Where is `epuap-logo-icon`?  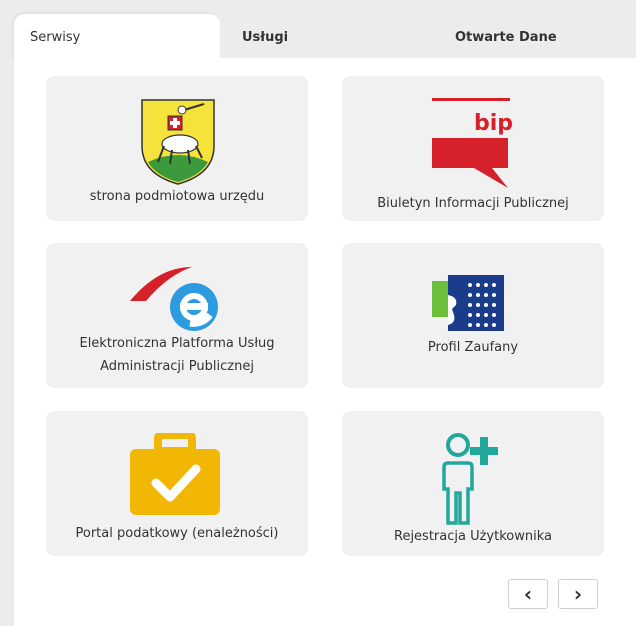
epuap-logo-icon is located at coordinates (178, 300).